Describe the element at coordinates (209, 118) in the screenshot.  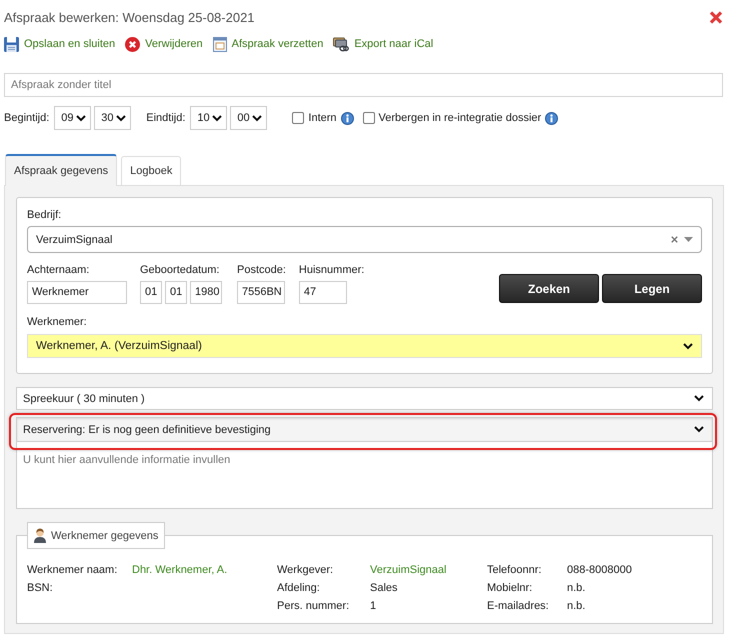
I see `hour-select: 10` at that location.